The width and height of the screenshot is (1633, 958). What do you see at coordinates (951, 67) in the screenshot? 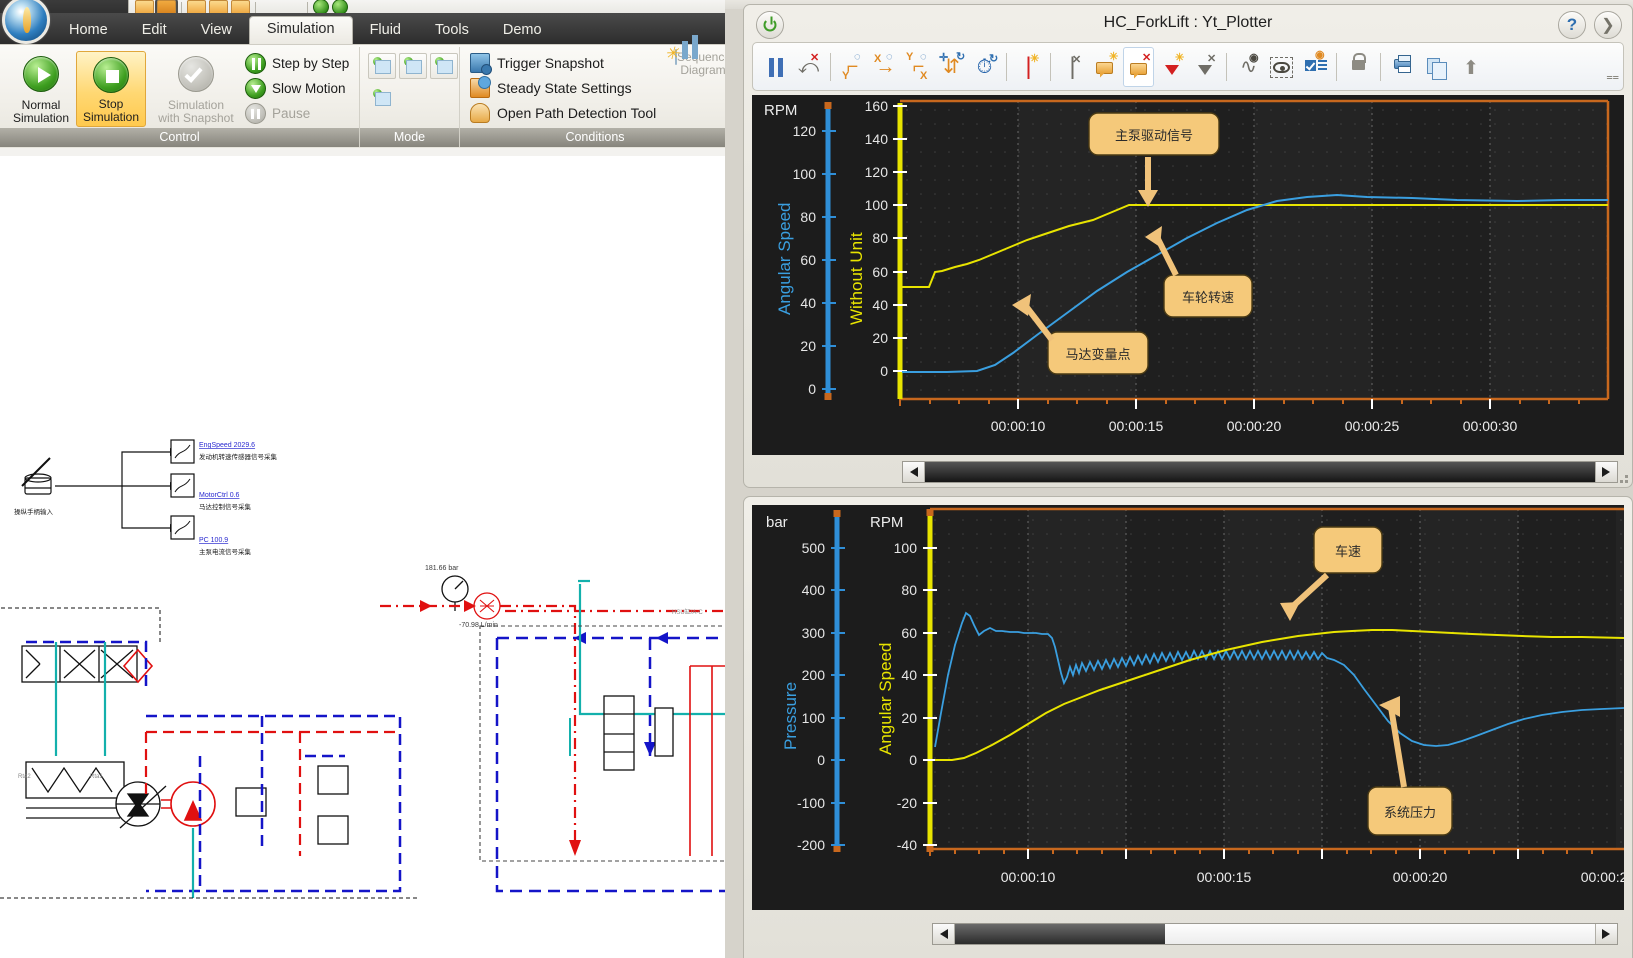
I see `autoscale-button: ⇵ ✛ ↻` at bounding box center [951, 67].